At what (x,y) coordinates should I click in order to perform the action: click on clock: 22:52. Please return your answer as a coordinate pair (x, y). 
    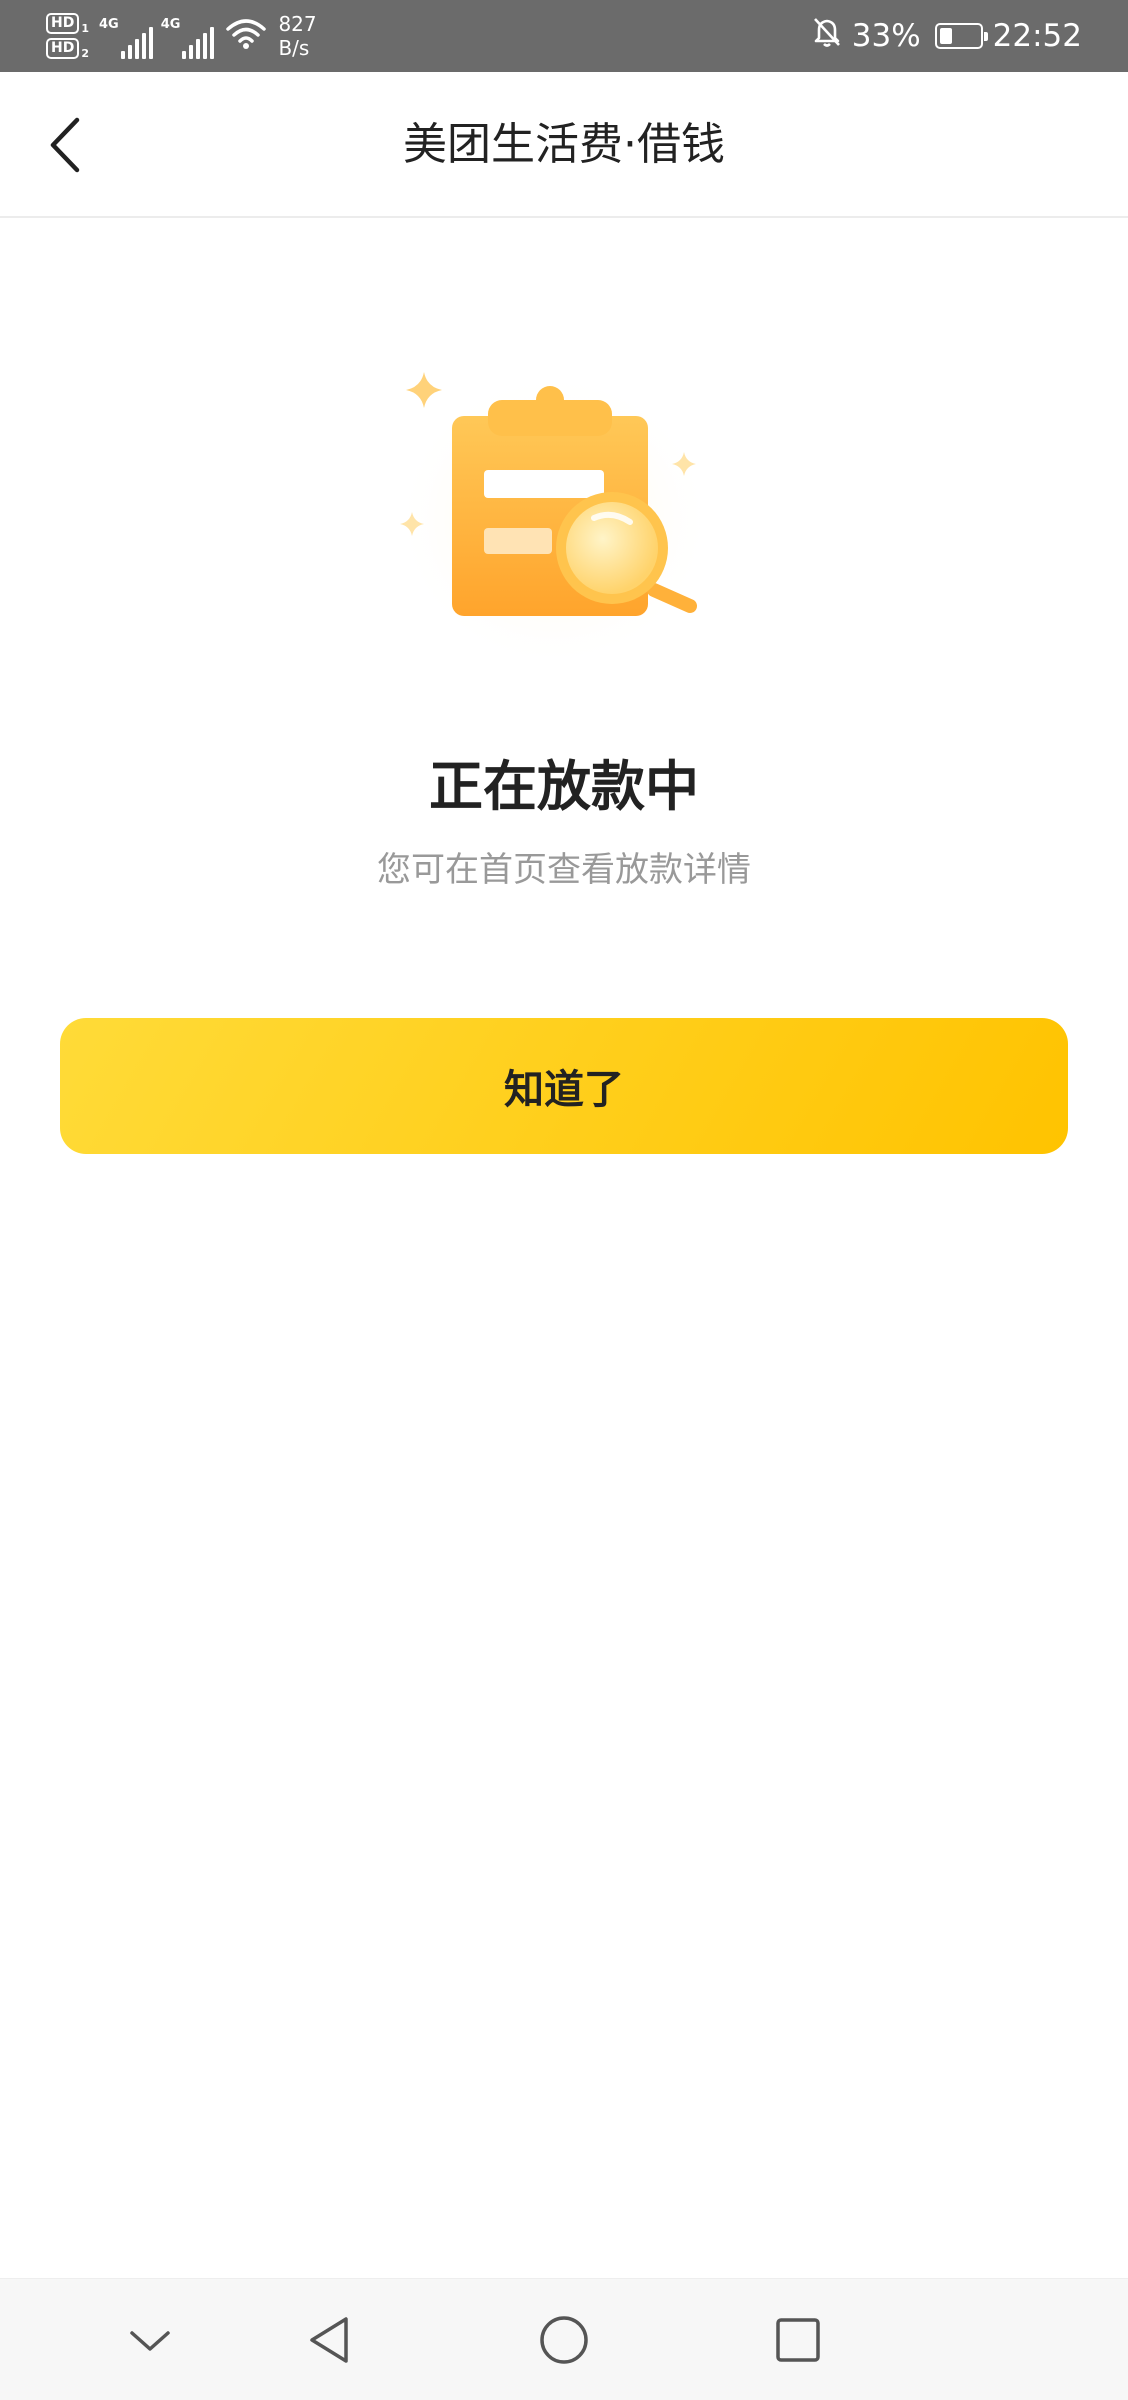
    Looking at the image, I should click on (1037, 36).